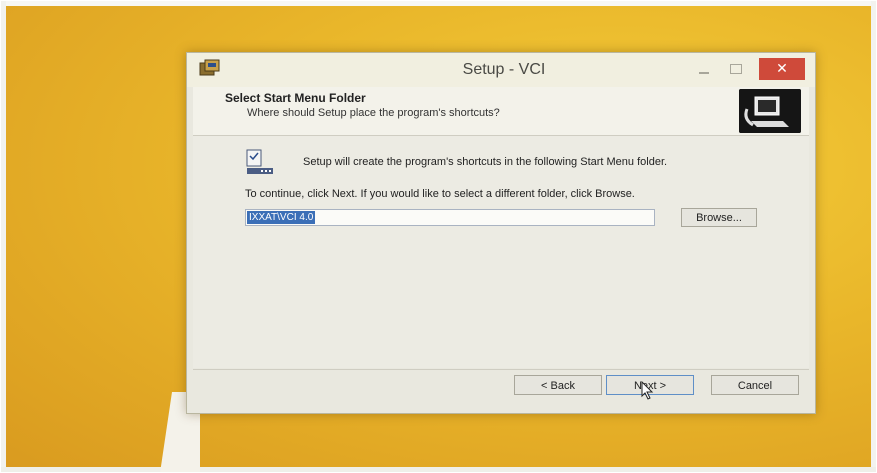 The width and height of the screenshot is (877, 473). What do you see at coordinates (295, 98) in the screenshot?
I see `page-title: Select Start Menu Folder` at bounding box center [295, 98].